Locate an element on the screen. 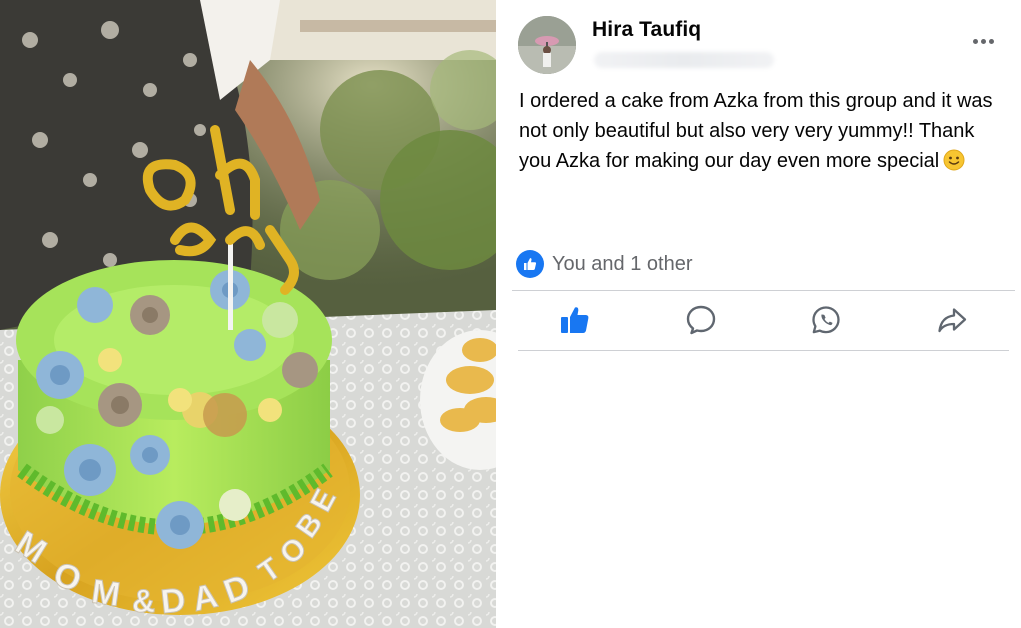 Image resolution: width=1021 pixels, height=628 pixels. share-button is located at coordinates (952, 320).